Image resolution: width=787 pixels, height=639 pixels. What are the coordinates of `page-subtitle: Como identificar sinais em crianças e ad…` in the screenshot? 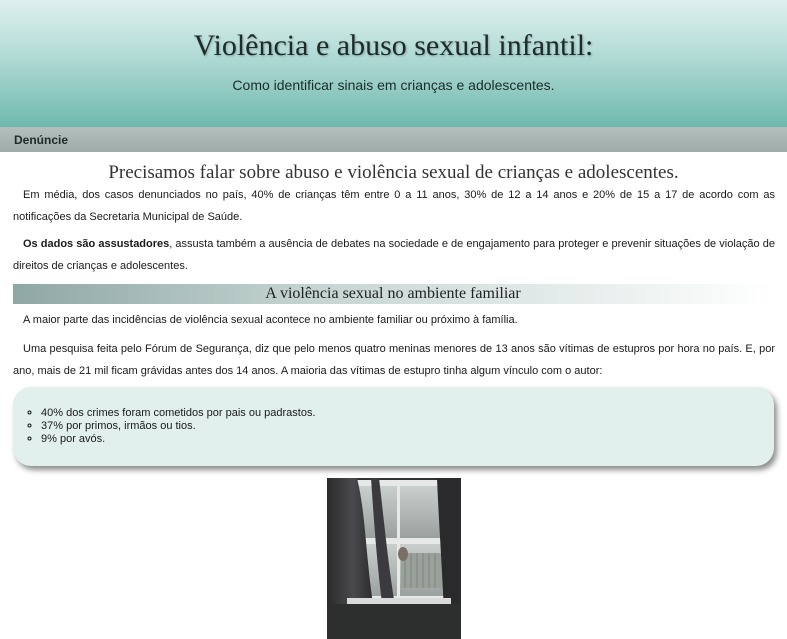 It's located at (393, 85).